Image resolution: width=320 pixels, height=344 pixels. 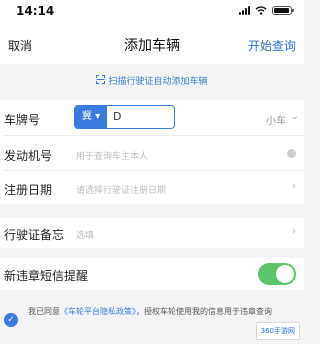 What do you see at coordinates (22, 120) in the screenshot?
I see `plate-label: 车牌号` at bounding box center [22, 120].